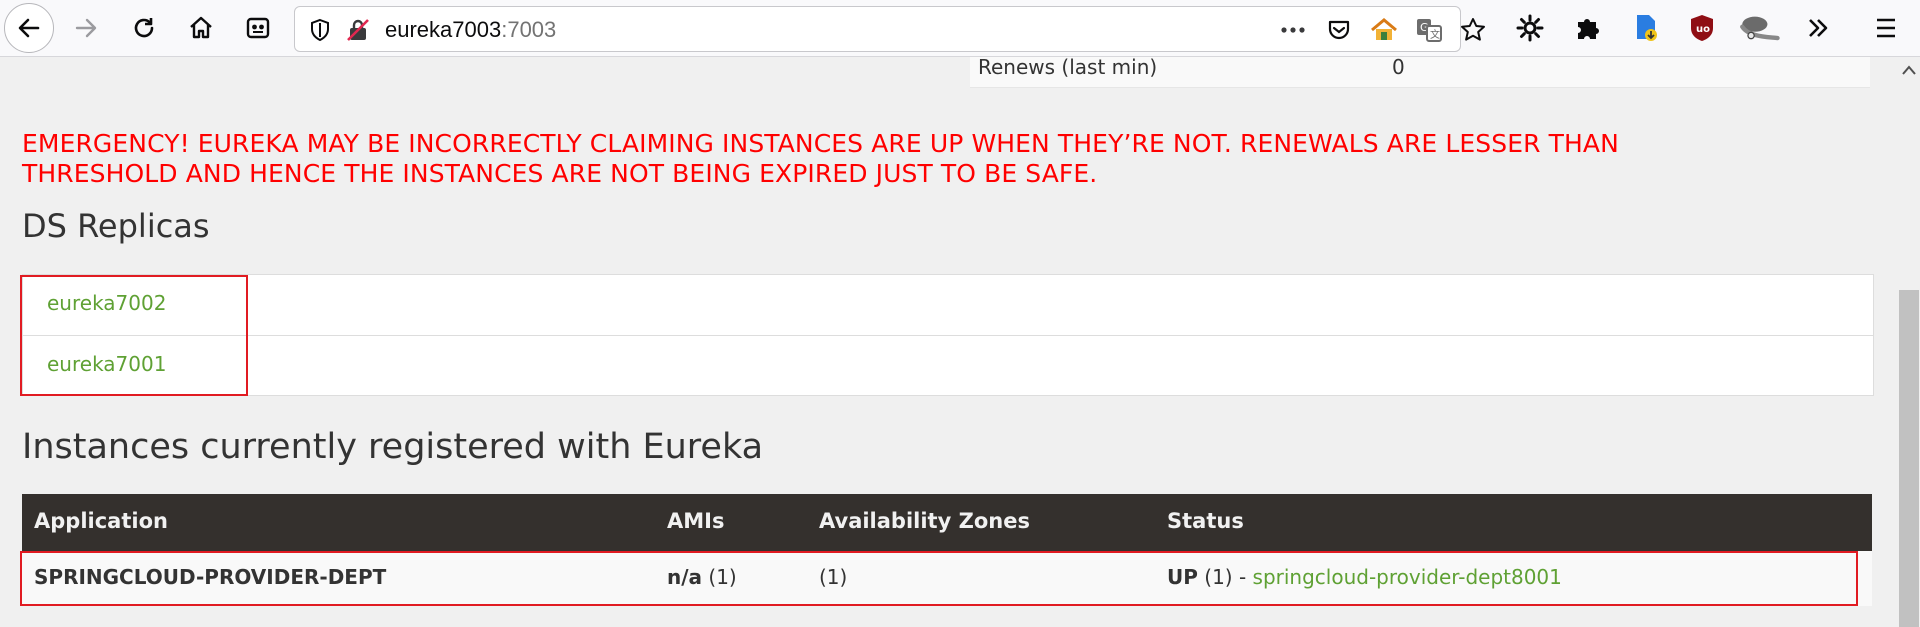 The width and height of the screenshot is (1920, 627). Describe the element at coordinates (696, 521) in the screenshot. I see `column-header-amis: AMIs` at that location.